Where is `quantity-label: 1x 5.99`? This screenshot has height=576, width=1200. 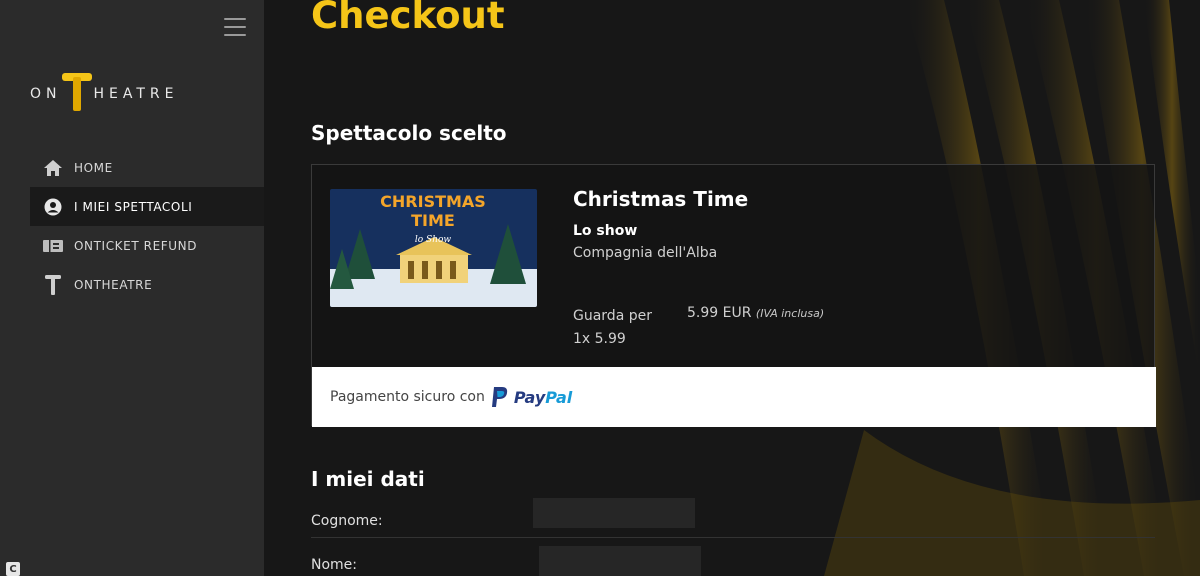
quantity-label: 1x 5.99 is located at coordinates (599, 339).